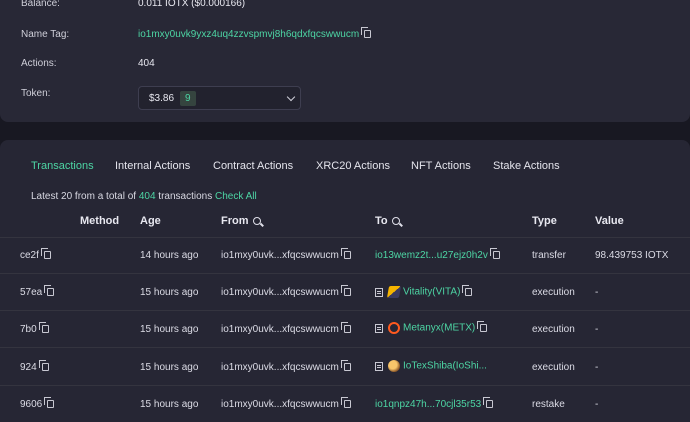  I want to click on tab-stake-actions: Stake Actions, so click(526, 166).